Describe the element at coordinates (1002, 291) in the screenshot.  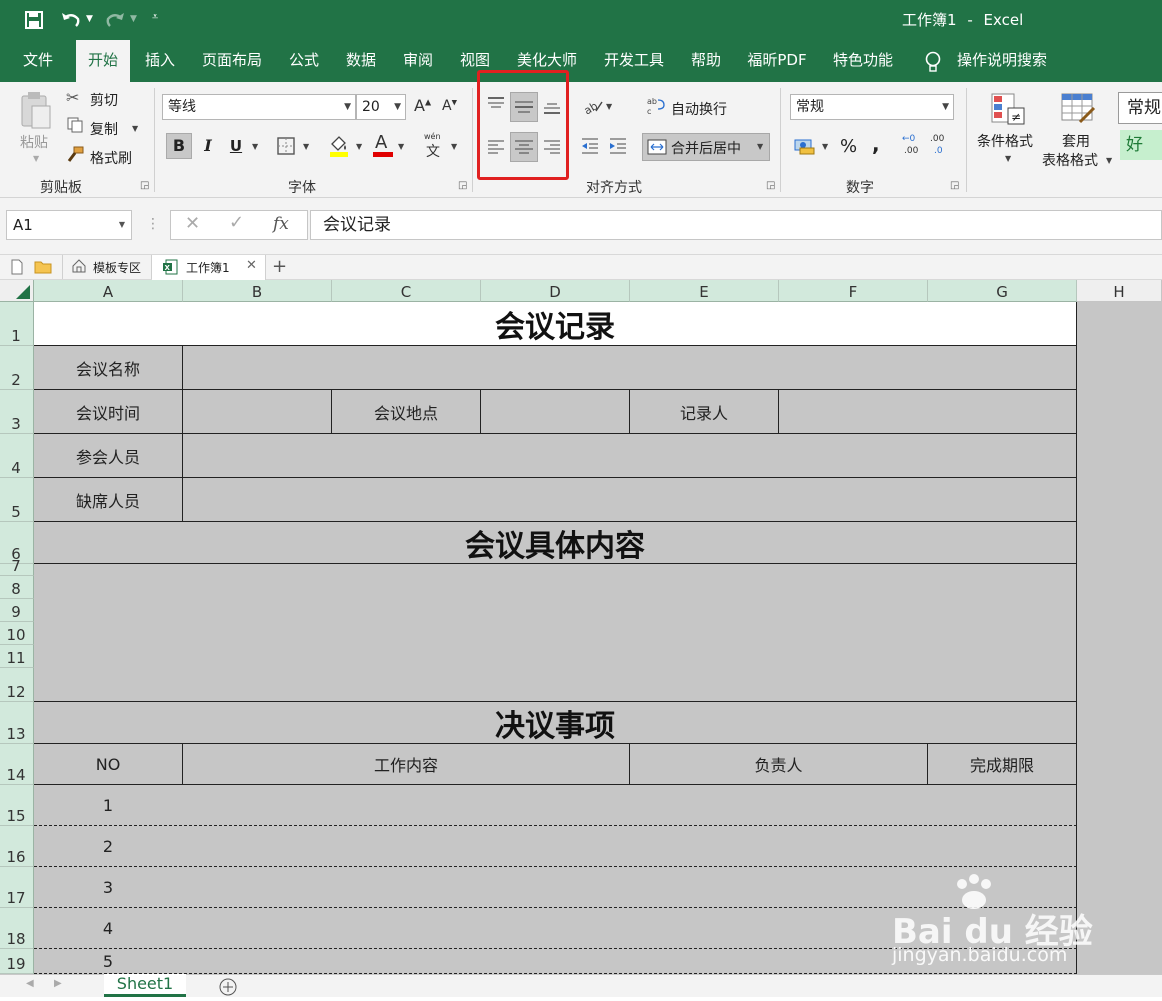
I see `column-header-g: G` at that location.